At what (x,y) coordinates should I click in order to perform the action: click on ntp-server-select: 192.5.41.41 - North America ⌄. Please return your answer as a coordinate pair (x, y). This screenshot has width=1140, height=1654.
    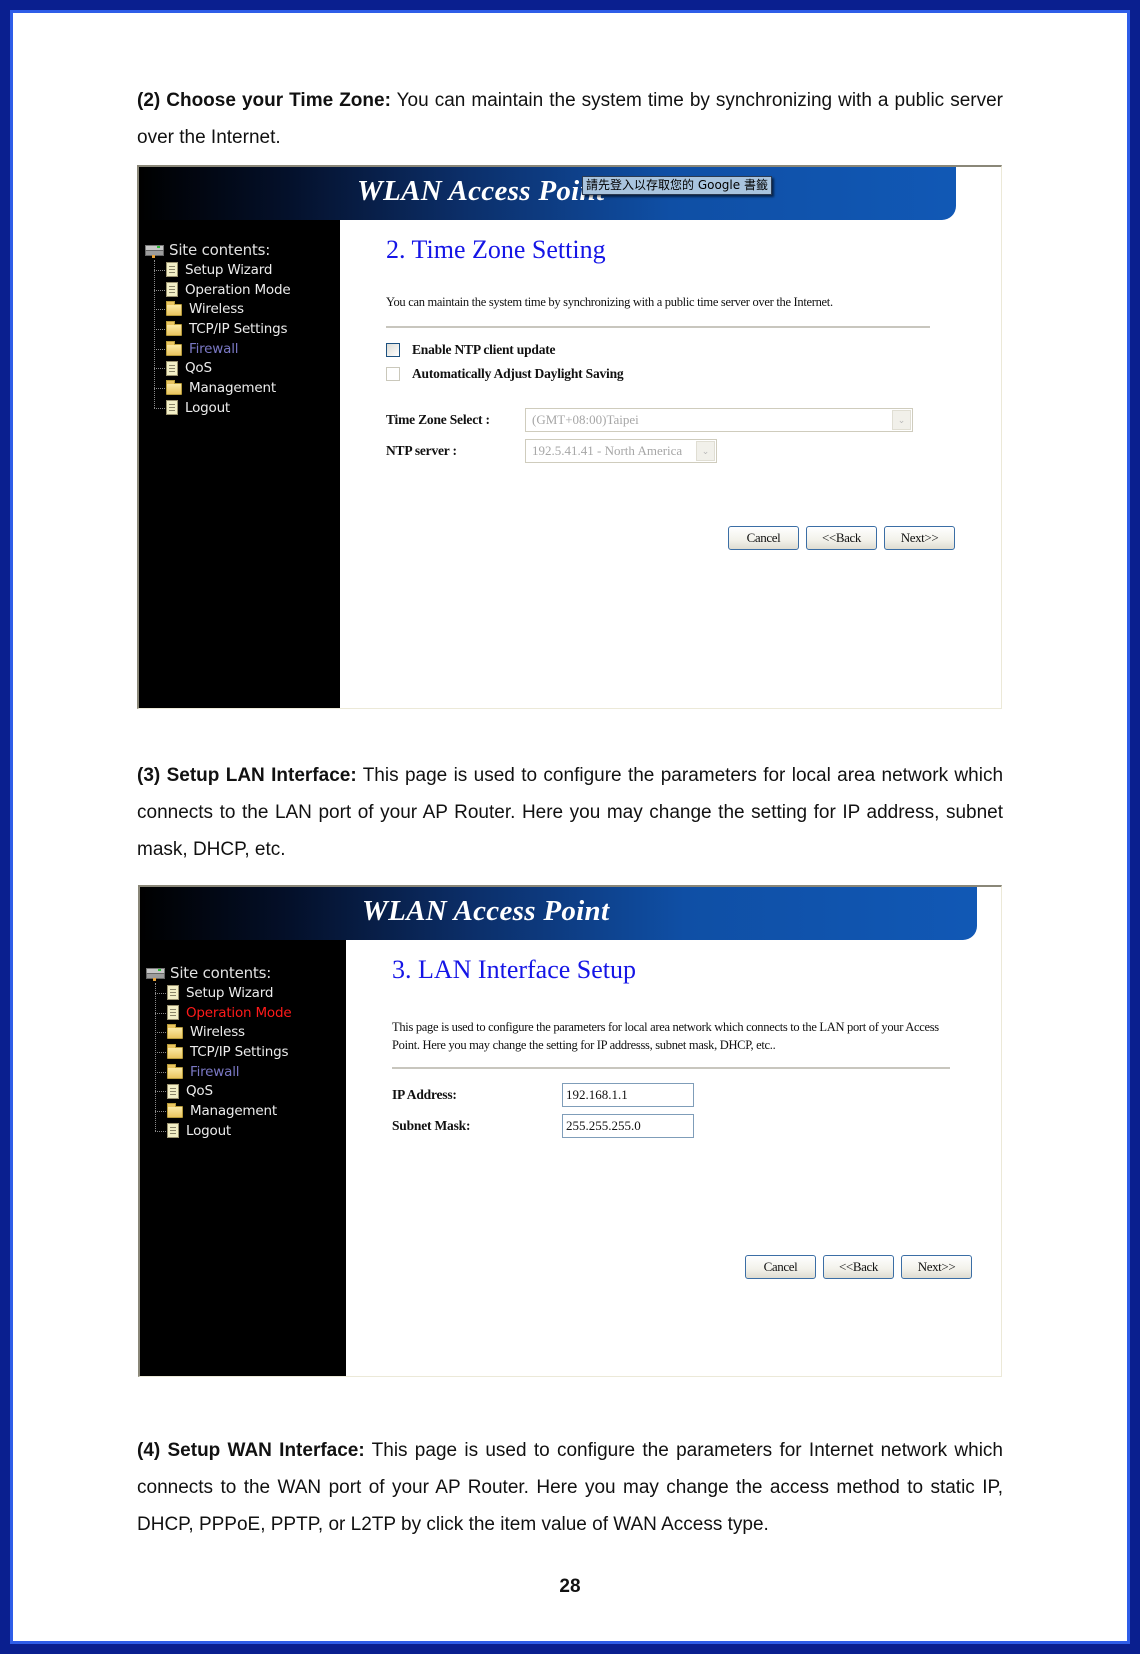
    Looking at the image, I should click on (621, 451).